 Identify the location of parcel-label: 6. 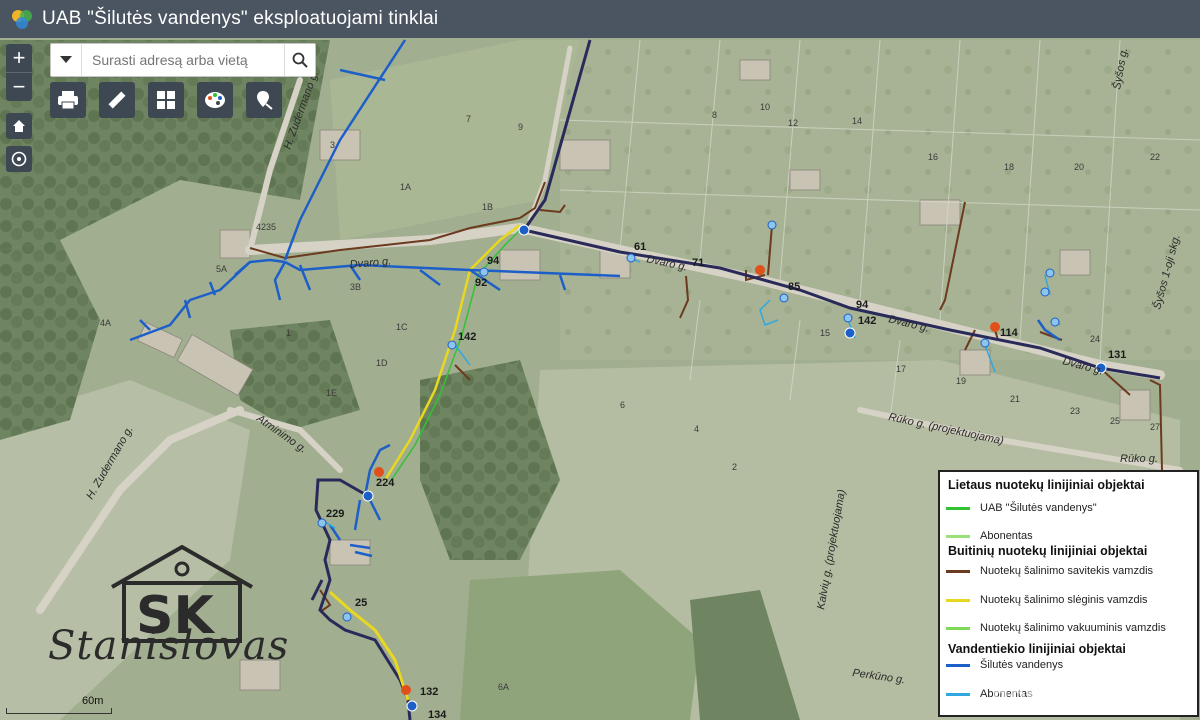
(622, 405).